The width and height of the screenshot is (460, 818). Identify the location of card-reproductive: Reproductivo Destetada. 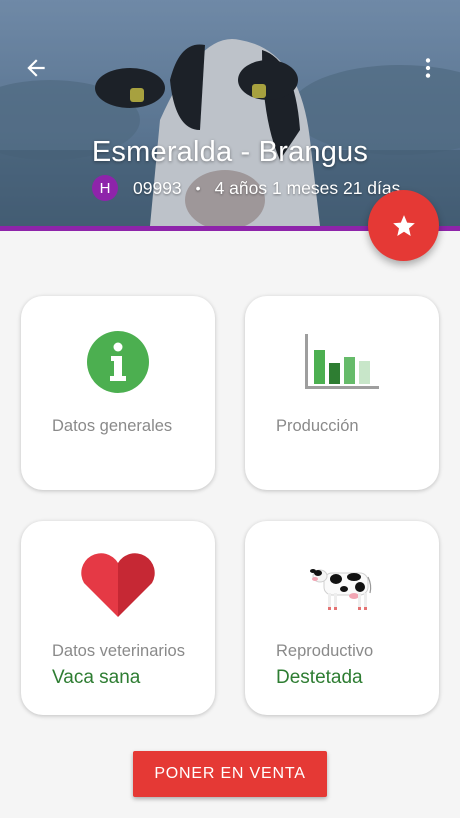
(342, 618).